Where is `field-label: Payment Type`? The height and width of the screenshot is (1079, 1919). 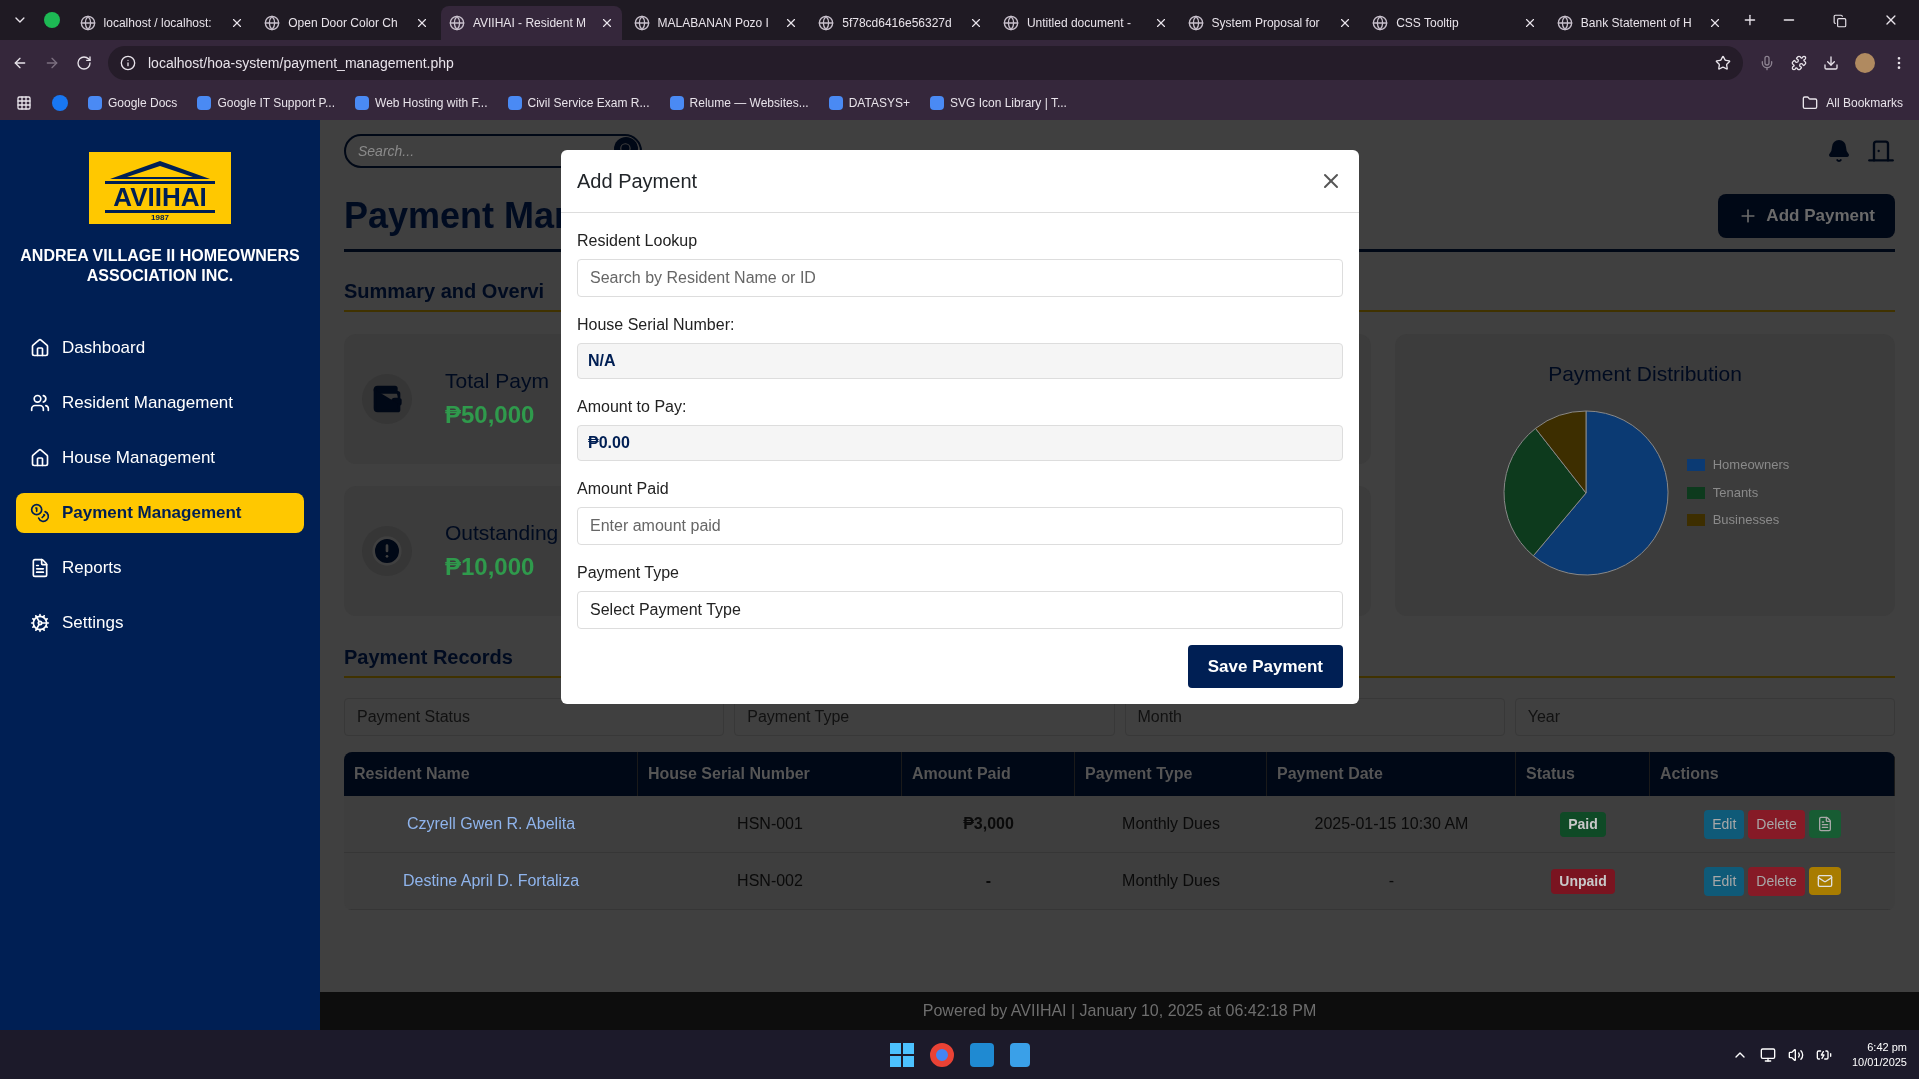 field-label: Payment Type is located at coordinates (628, 573).